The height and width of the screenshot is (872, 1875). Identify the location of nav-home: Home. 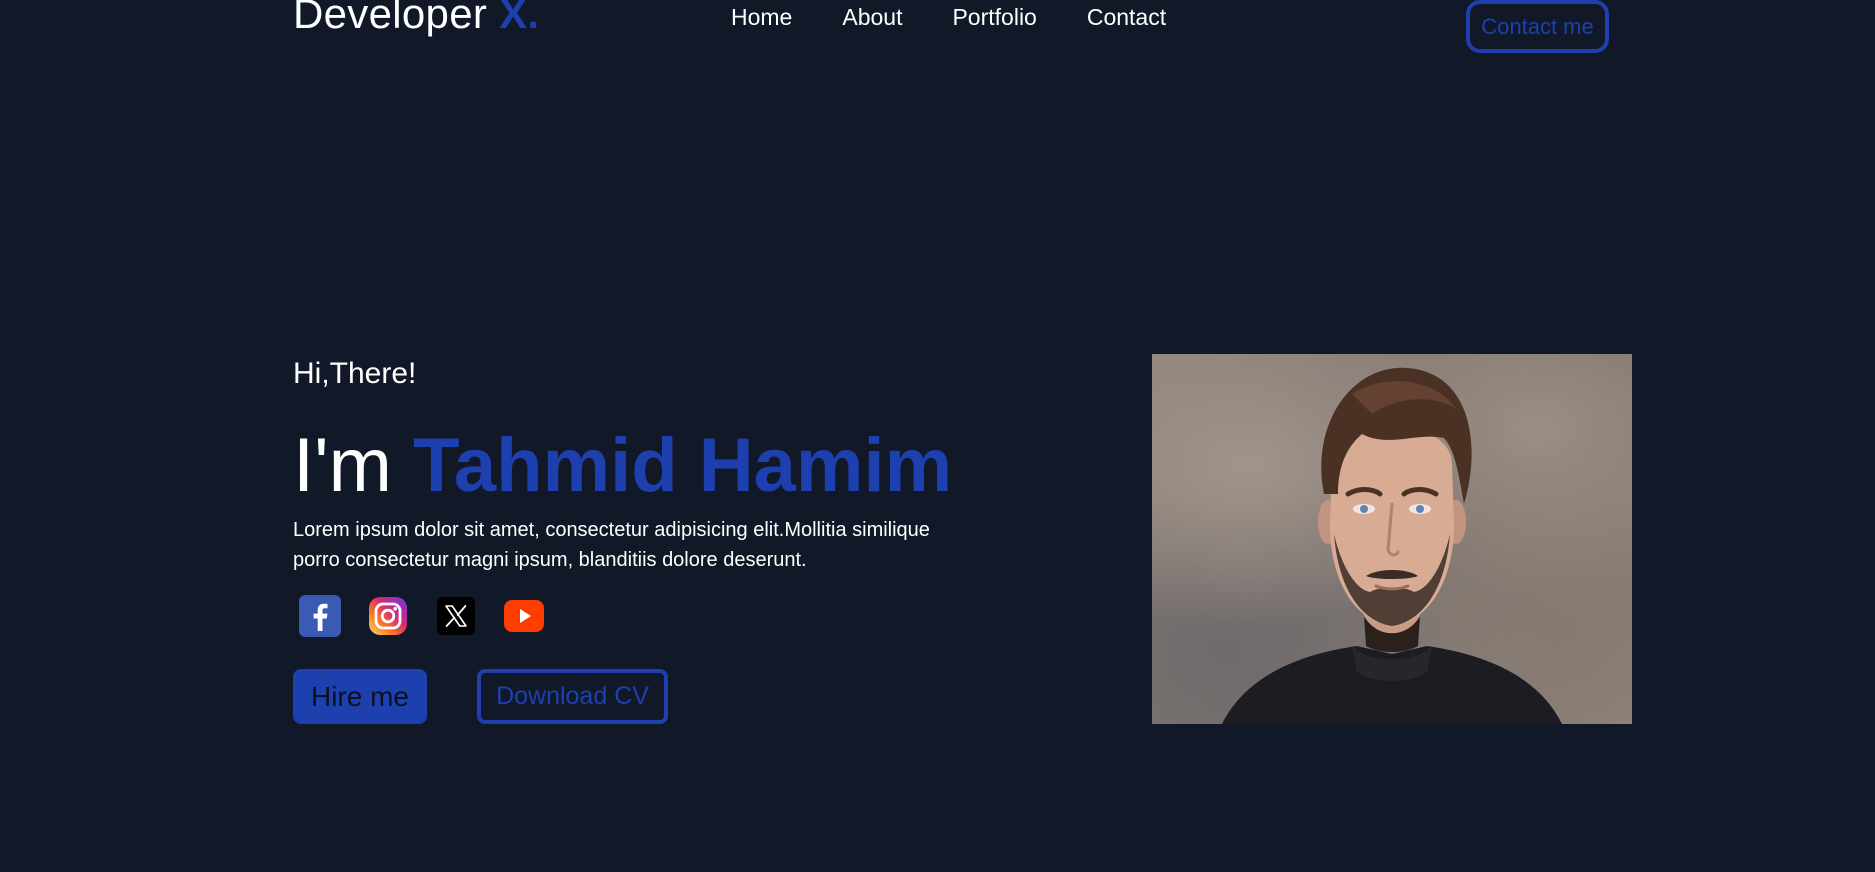
(761, 17).